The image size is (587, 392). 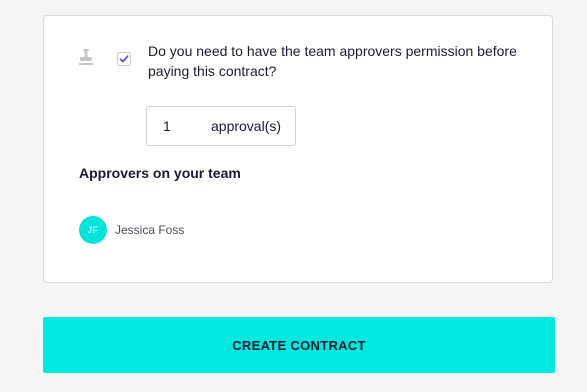 I want to click on approver-name: Jessica Foss, so click(x=150, y=230).